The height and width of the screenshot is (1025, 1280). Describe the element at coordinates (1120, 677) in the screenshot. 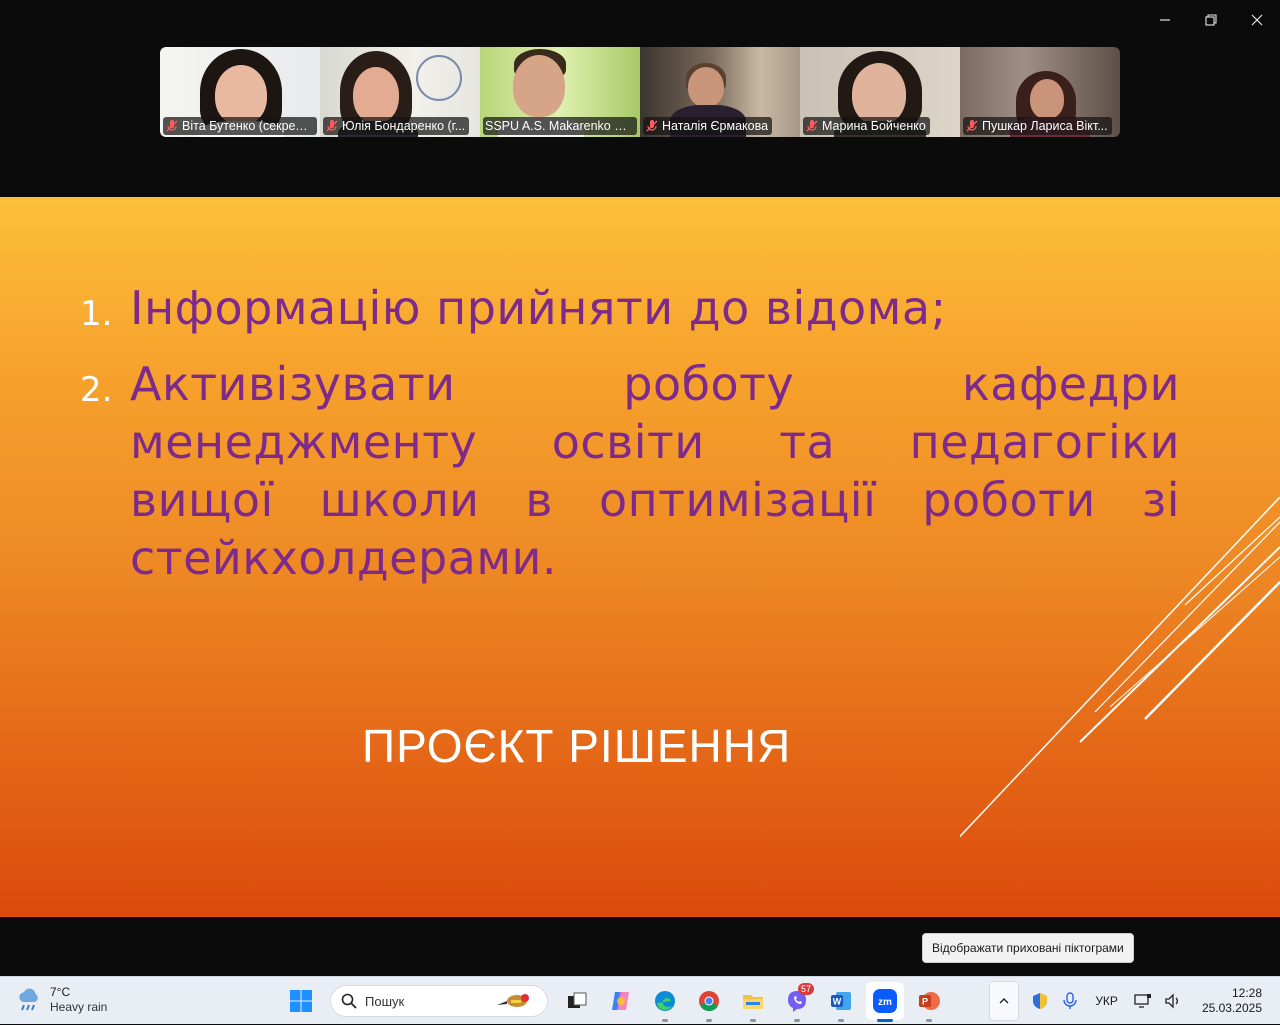

I see `decorative-lines` at that location.